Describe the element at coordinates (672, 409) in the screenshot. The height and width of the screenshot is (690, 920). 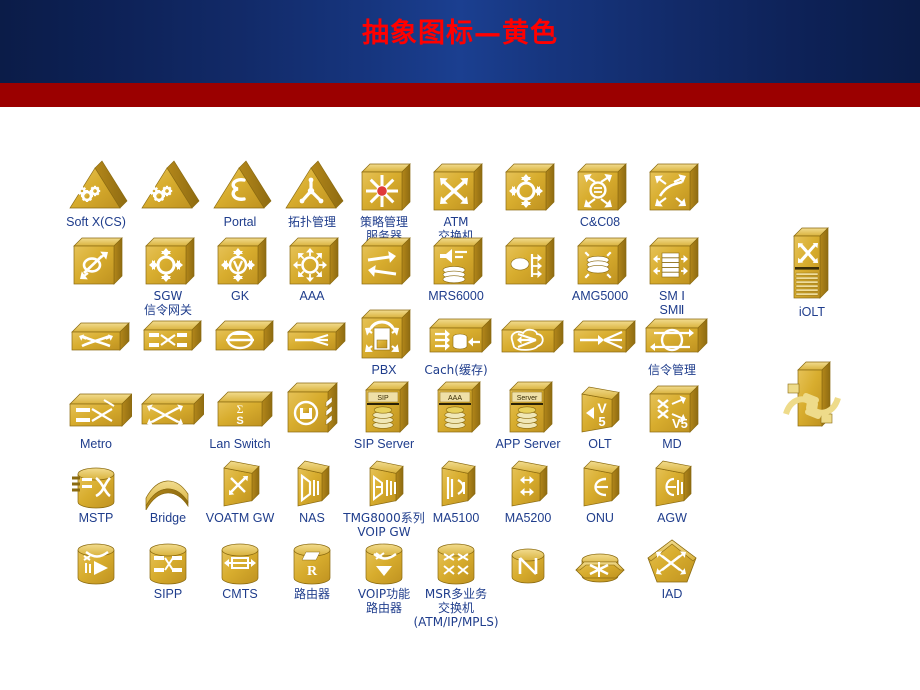
I see `md-icon: V5` at that location.